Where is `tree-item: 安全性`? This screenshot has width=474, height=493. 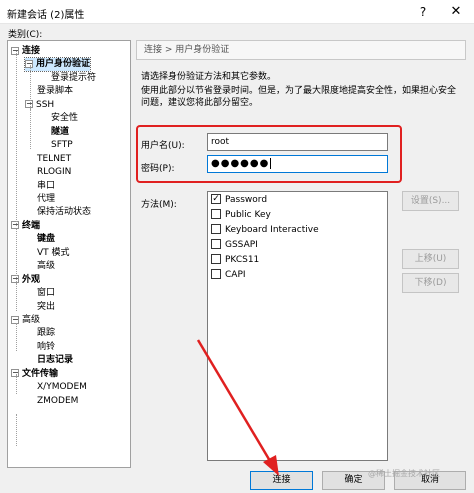 tree-item: 安全性 is located at coordinates (64, 118).